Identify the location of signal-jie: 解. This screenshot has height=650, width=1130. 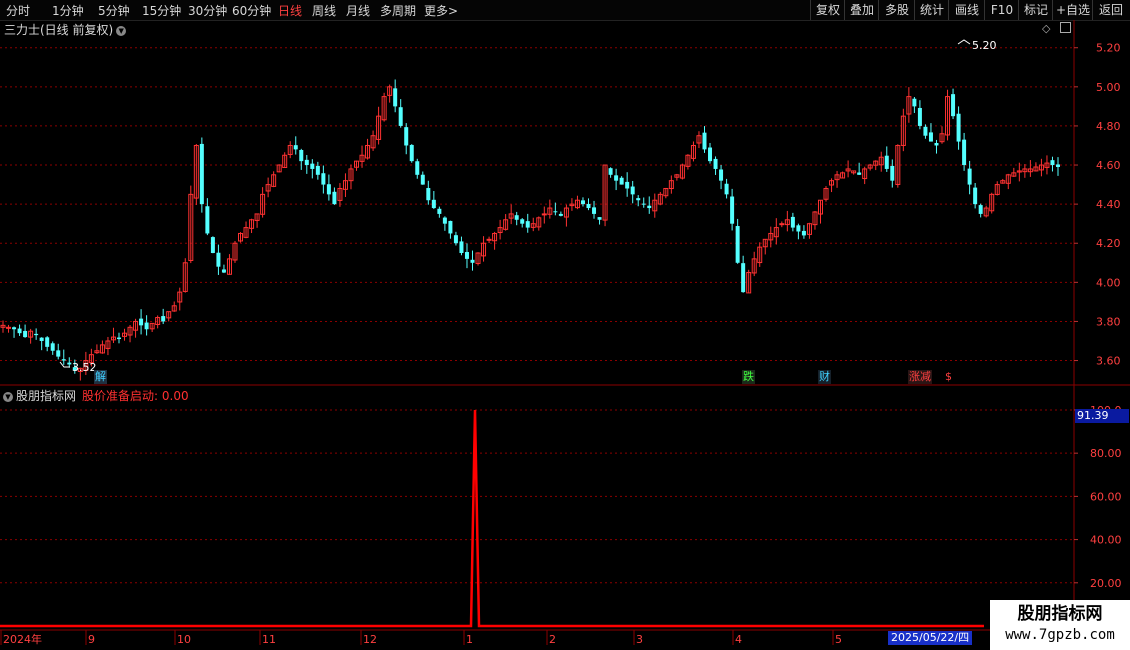
(100, 377).